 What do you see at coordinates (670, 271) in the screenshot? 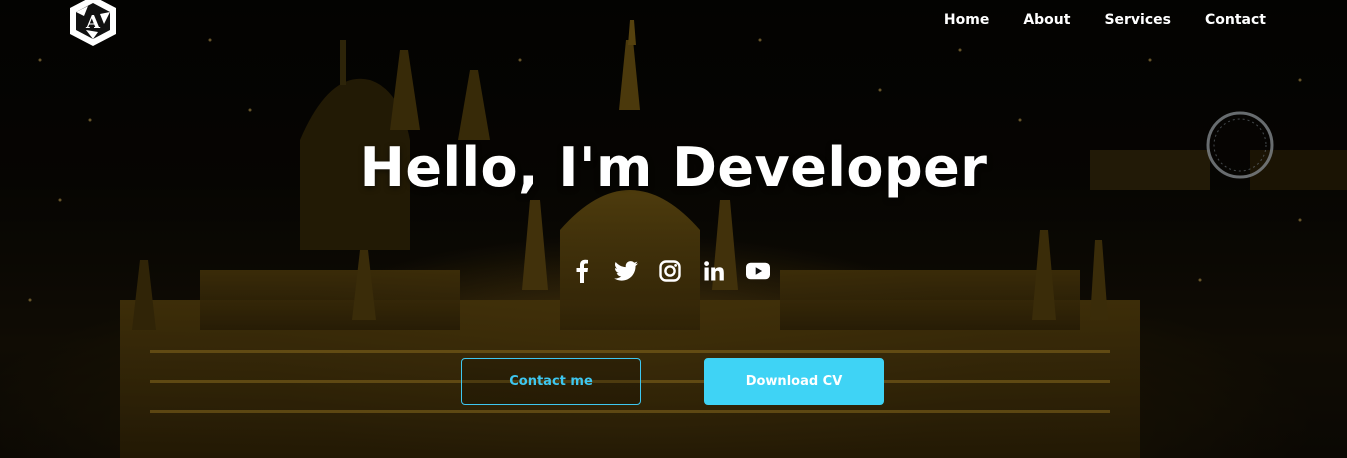
I see `instagram-icon` at bounding box center [670, 271].